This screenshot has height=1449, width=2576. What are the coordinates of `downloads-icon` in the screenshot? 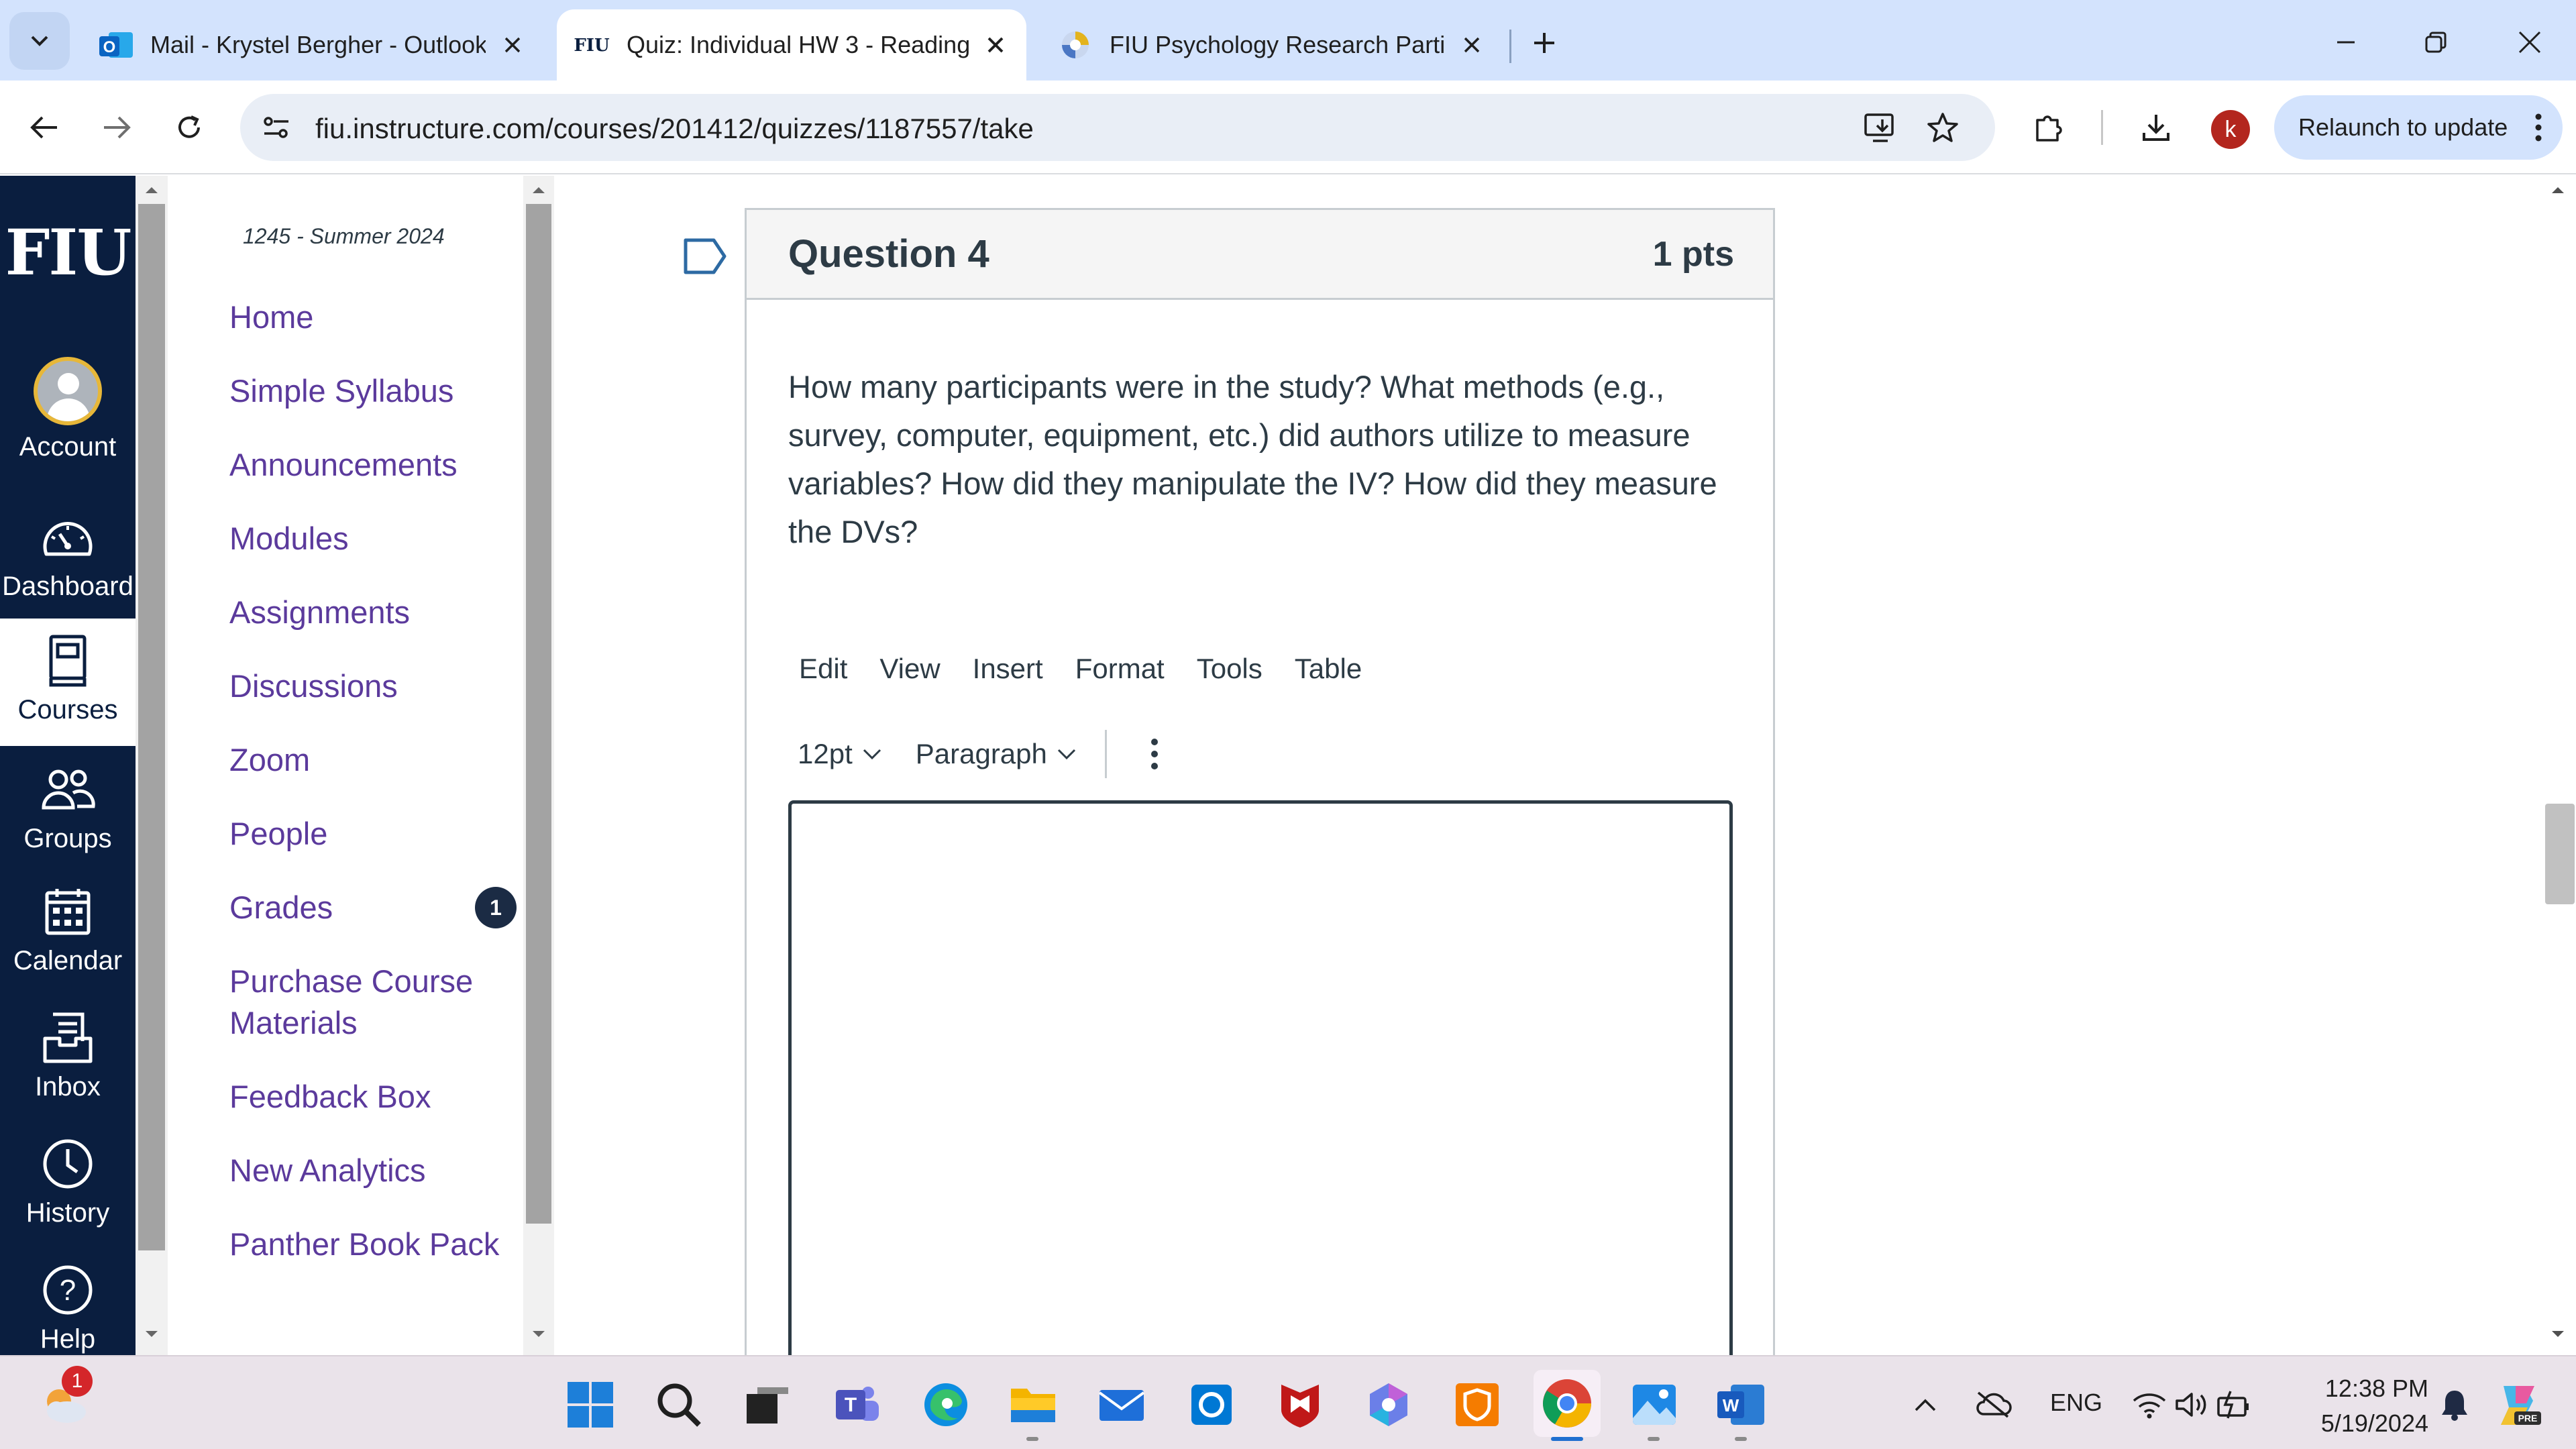 It's located at (2156, 127).